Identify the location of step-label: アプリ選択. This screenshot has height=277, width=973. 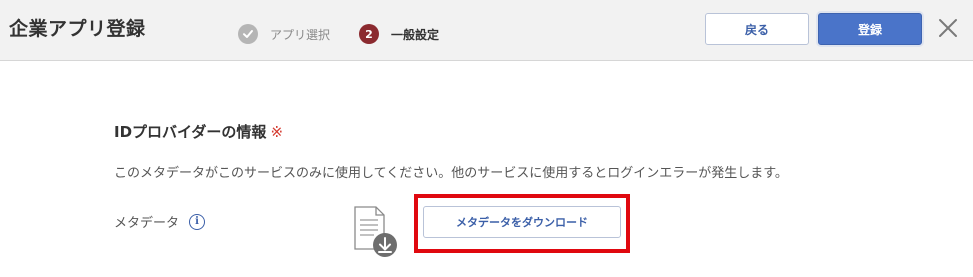
(300, 34).